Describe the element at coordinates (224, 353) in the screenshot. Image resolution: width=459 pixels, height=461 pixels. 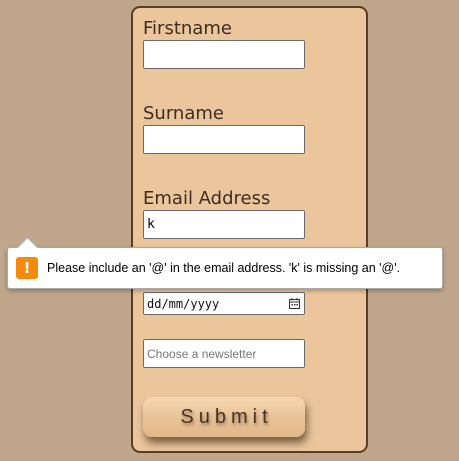
I see `newsletter-input` at that location.